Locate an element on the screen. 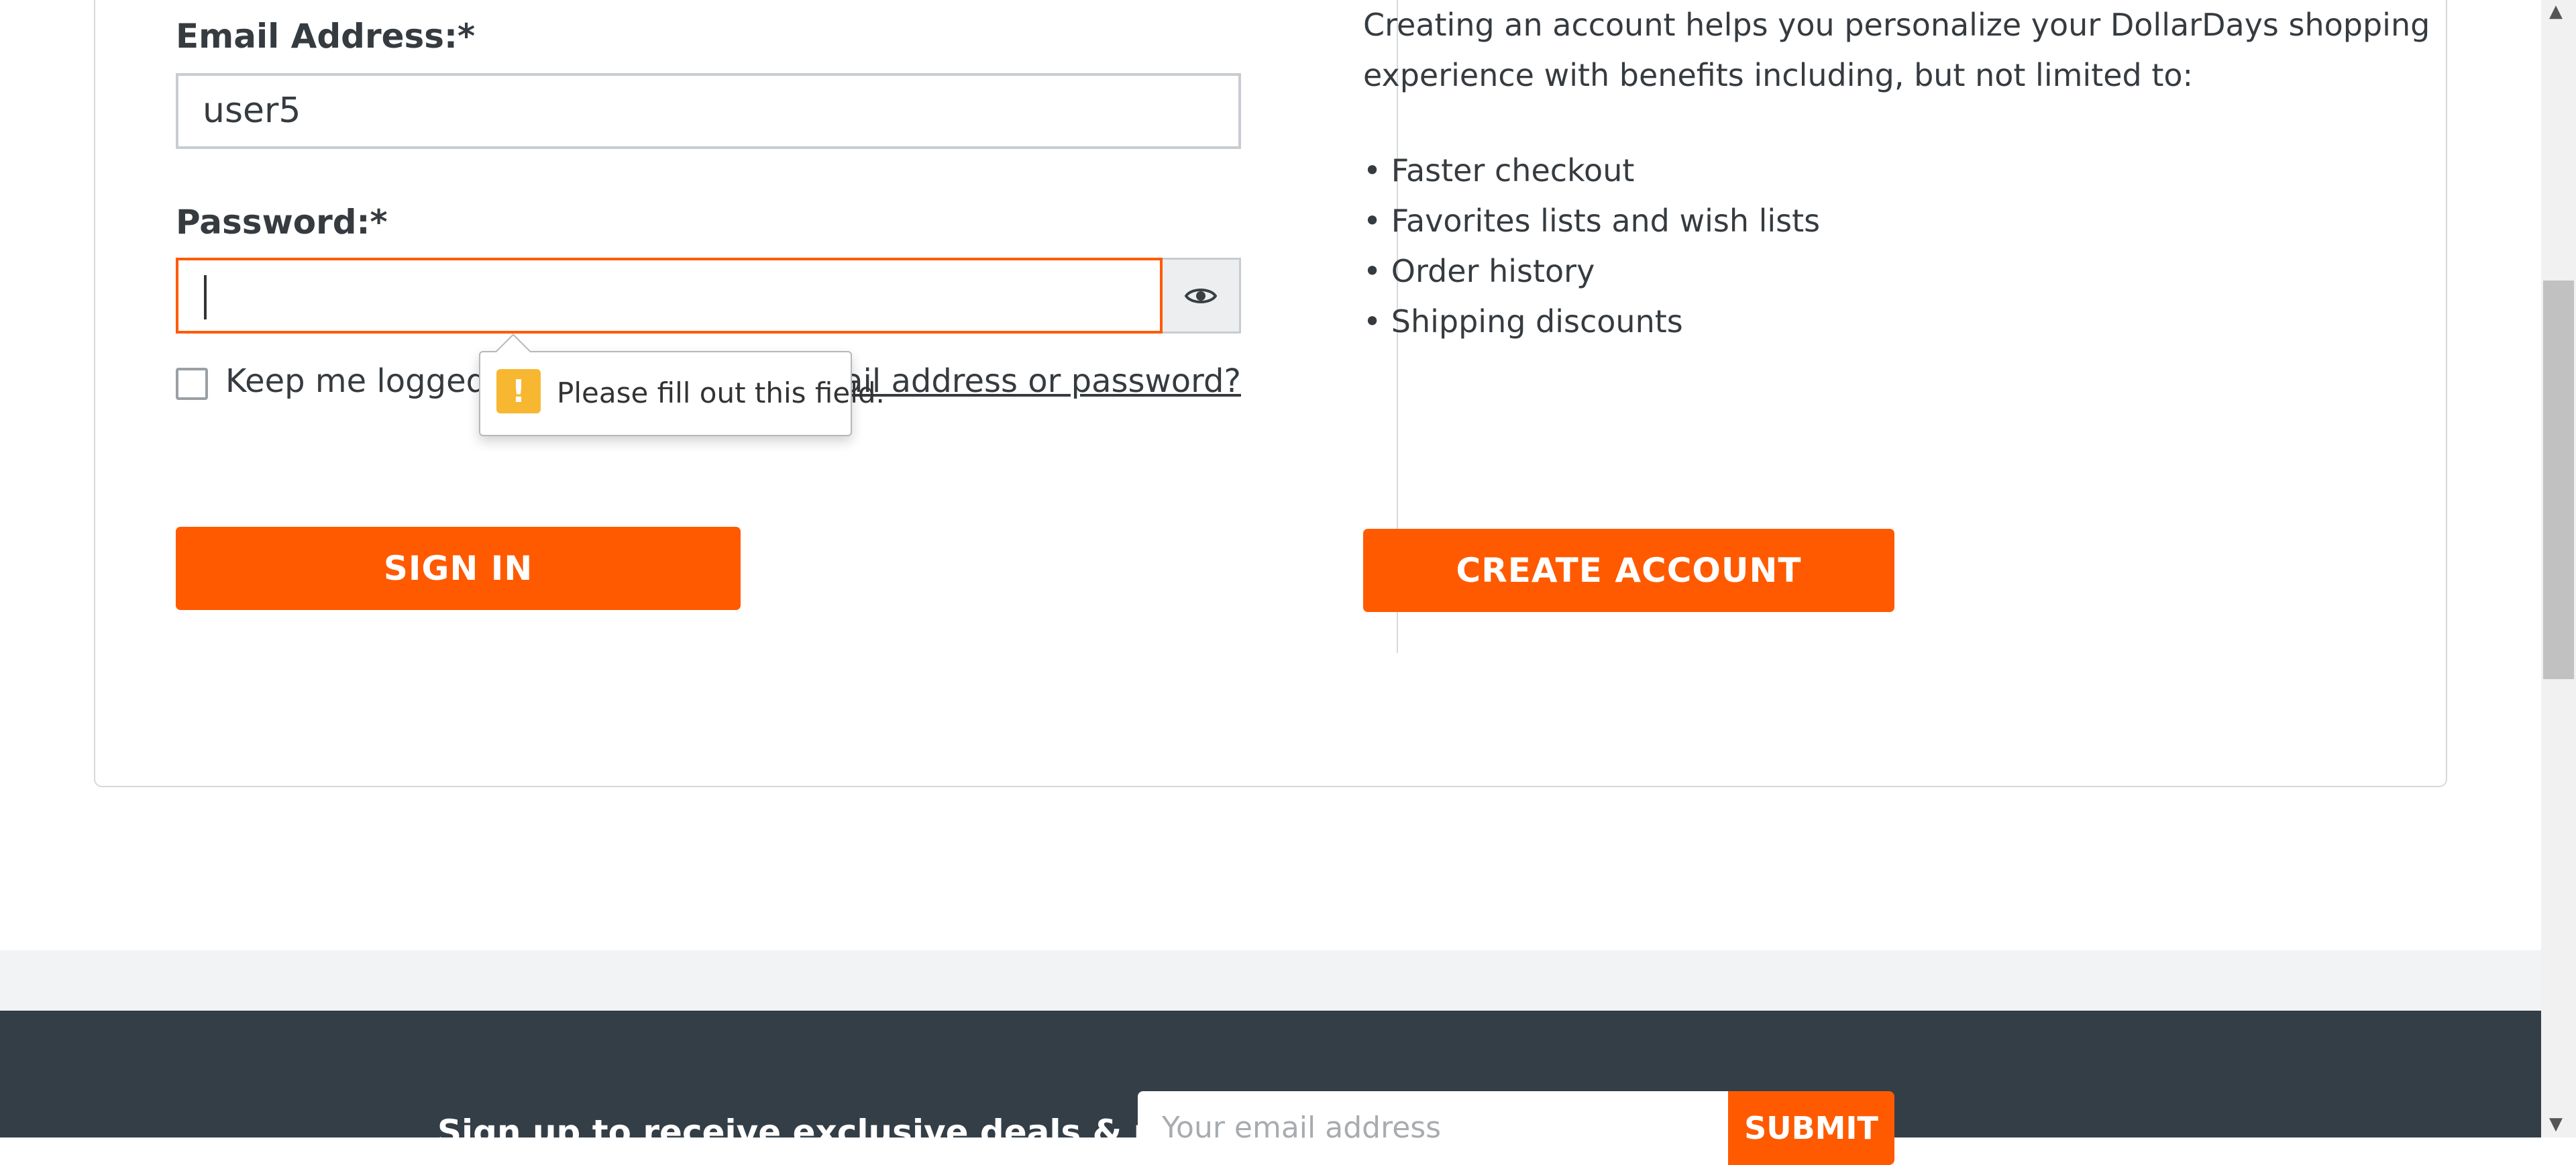 Image resolution: width=2576 pixels, height=1165 pixels. validation-tooltip: ! Please fill out this field. is located at coordinates (682, 394).